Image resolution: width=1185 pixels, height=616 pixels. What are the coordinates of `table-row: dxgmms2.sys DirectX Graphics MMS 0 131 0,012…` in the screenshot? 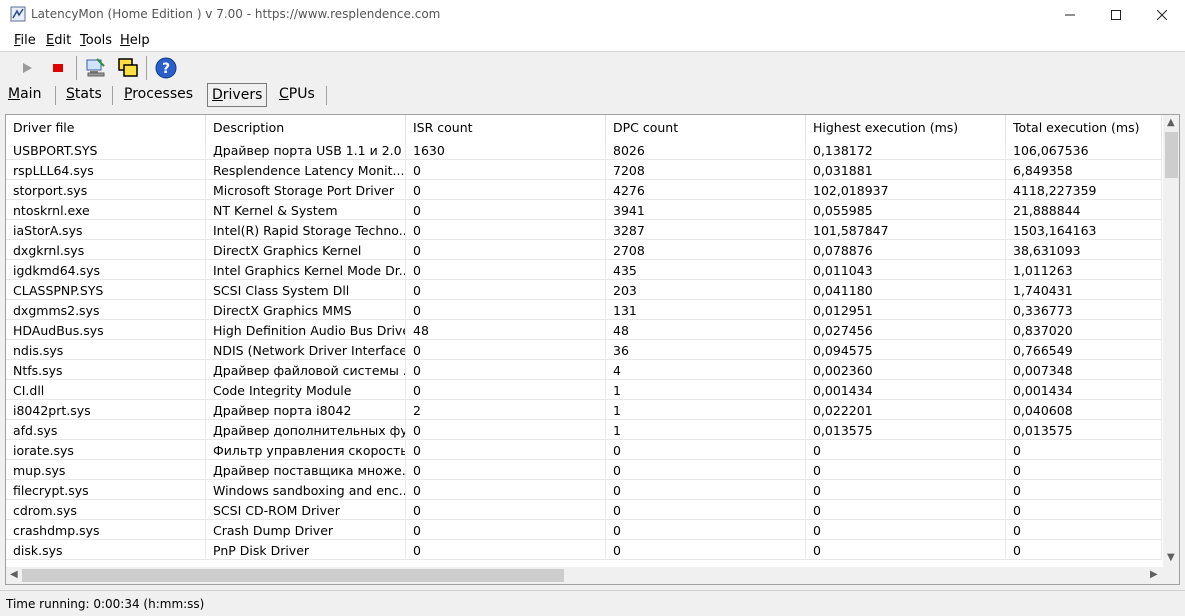 It's located at (584, 310).